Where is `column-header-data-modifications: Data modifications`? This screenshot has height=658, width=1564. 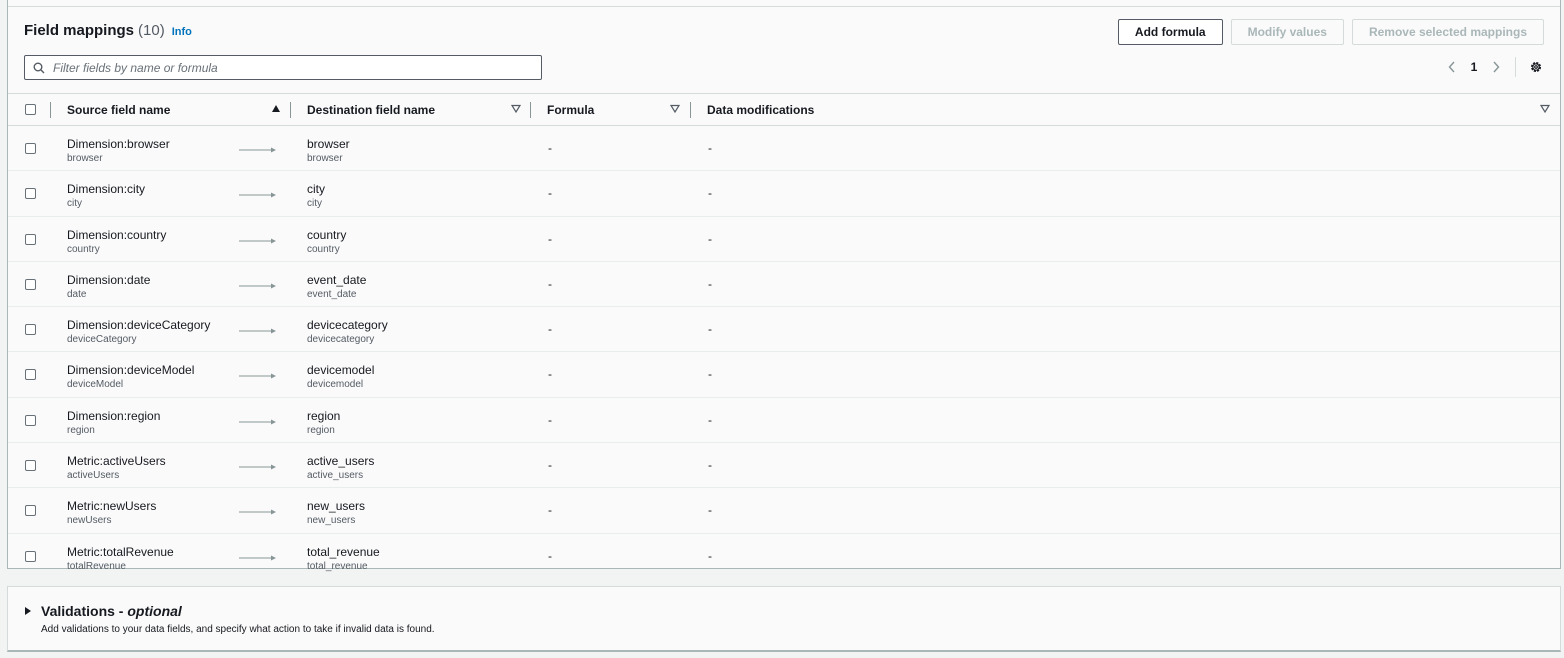
column-header-data-modifications: Data modifications is located at coordinates (760, 109).